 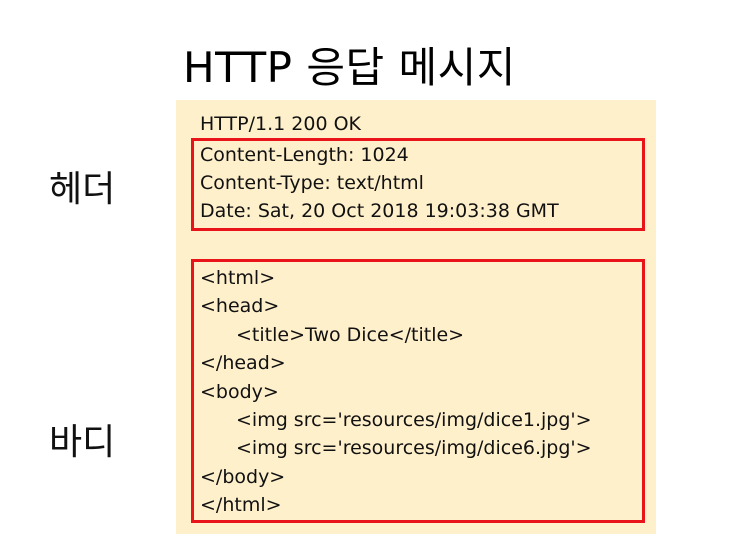 I want to click on header-label: 헤더, so click(x=82, y=189).